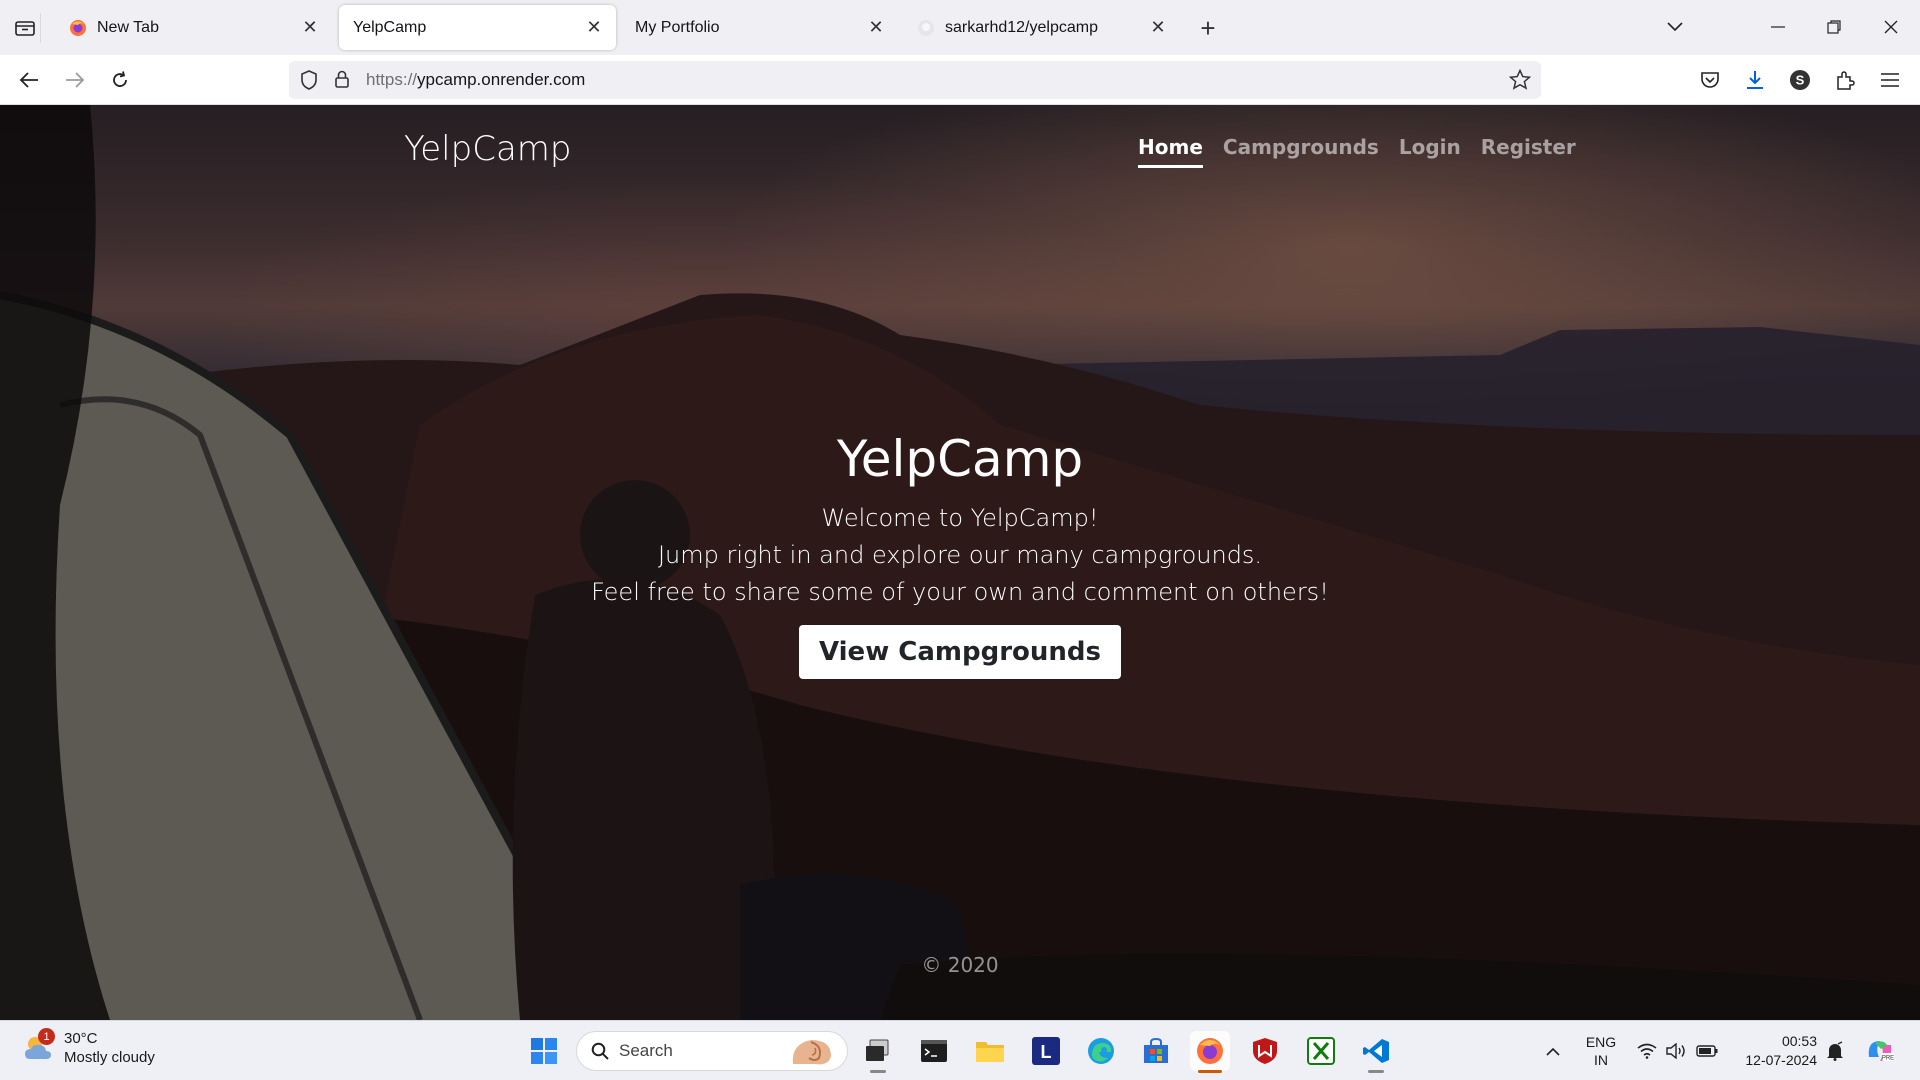 This screenshot has width=1920, height=1080. What do you see at coordinates (544, 1051) in the screenshot?
I see `windows-start-icon` at bounding box center [544, 1051].